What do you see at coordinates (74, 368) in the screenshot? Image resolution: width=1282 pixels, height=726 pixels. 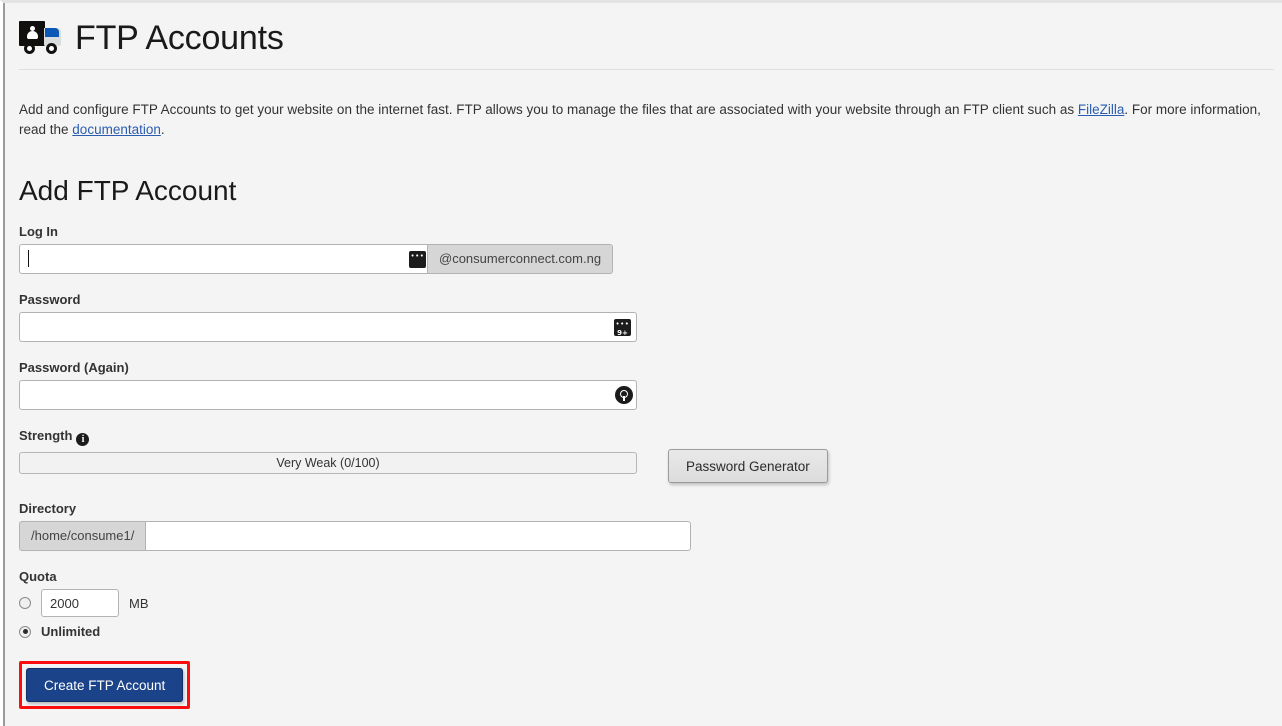 I see `password-again-label: Password (Again)` at bounding box center [74, 368].